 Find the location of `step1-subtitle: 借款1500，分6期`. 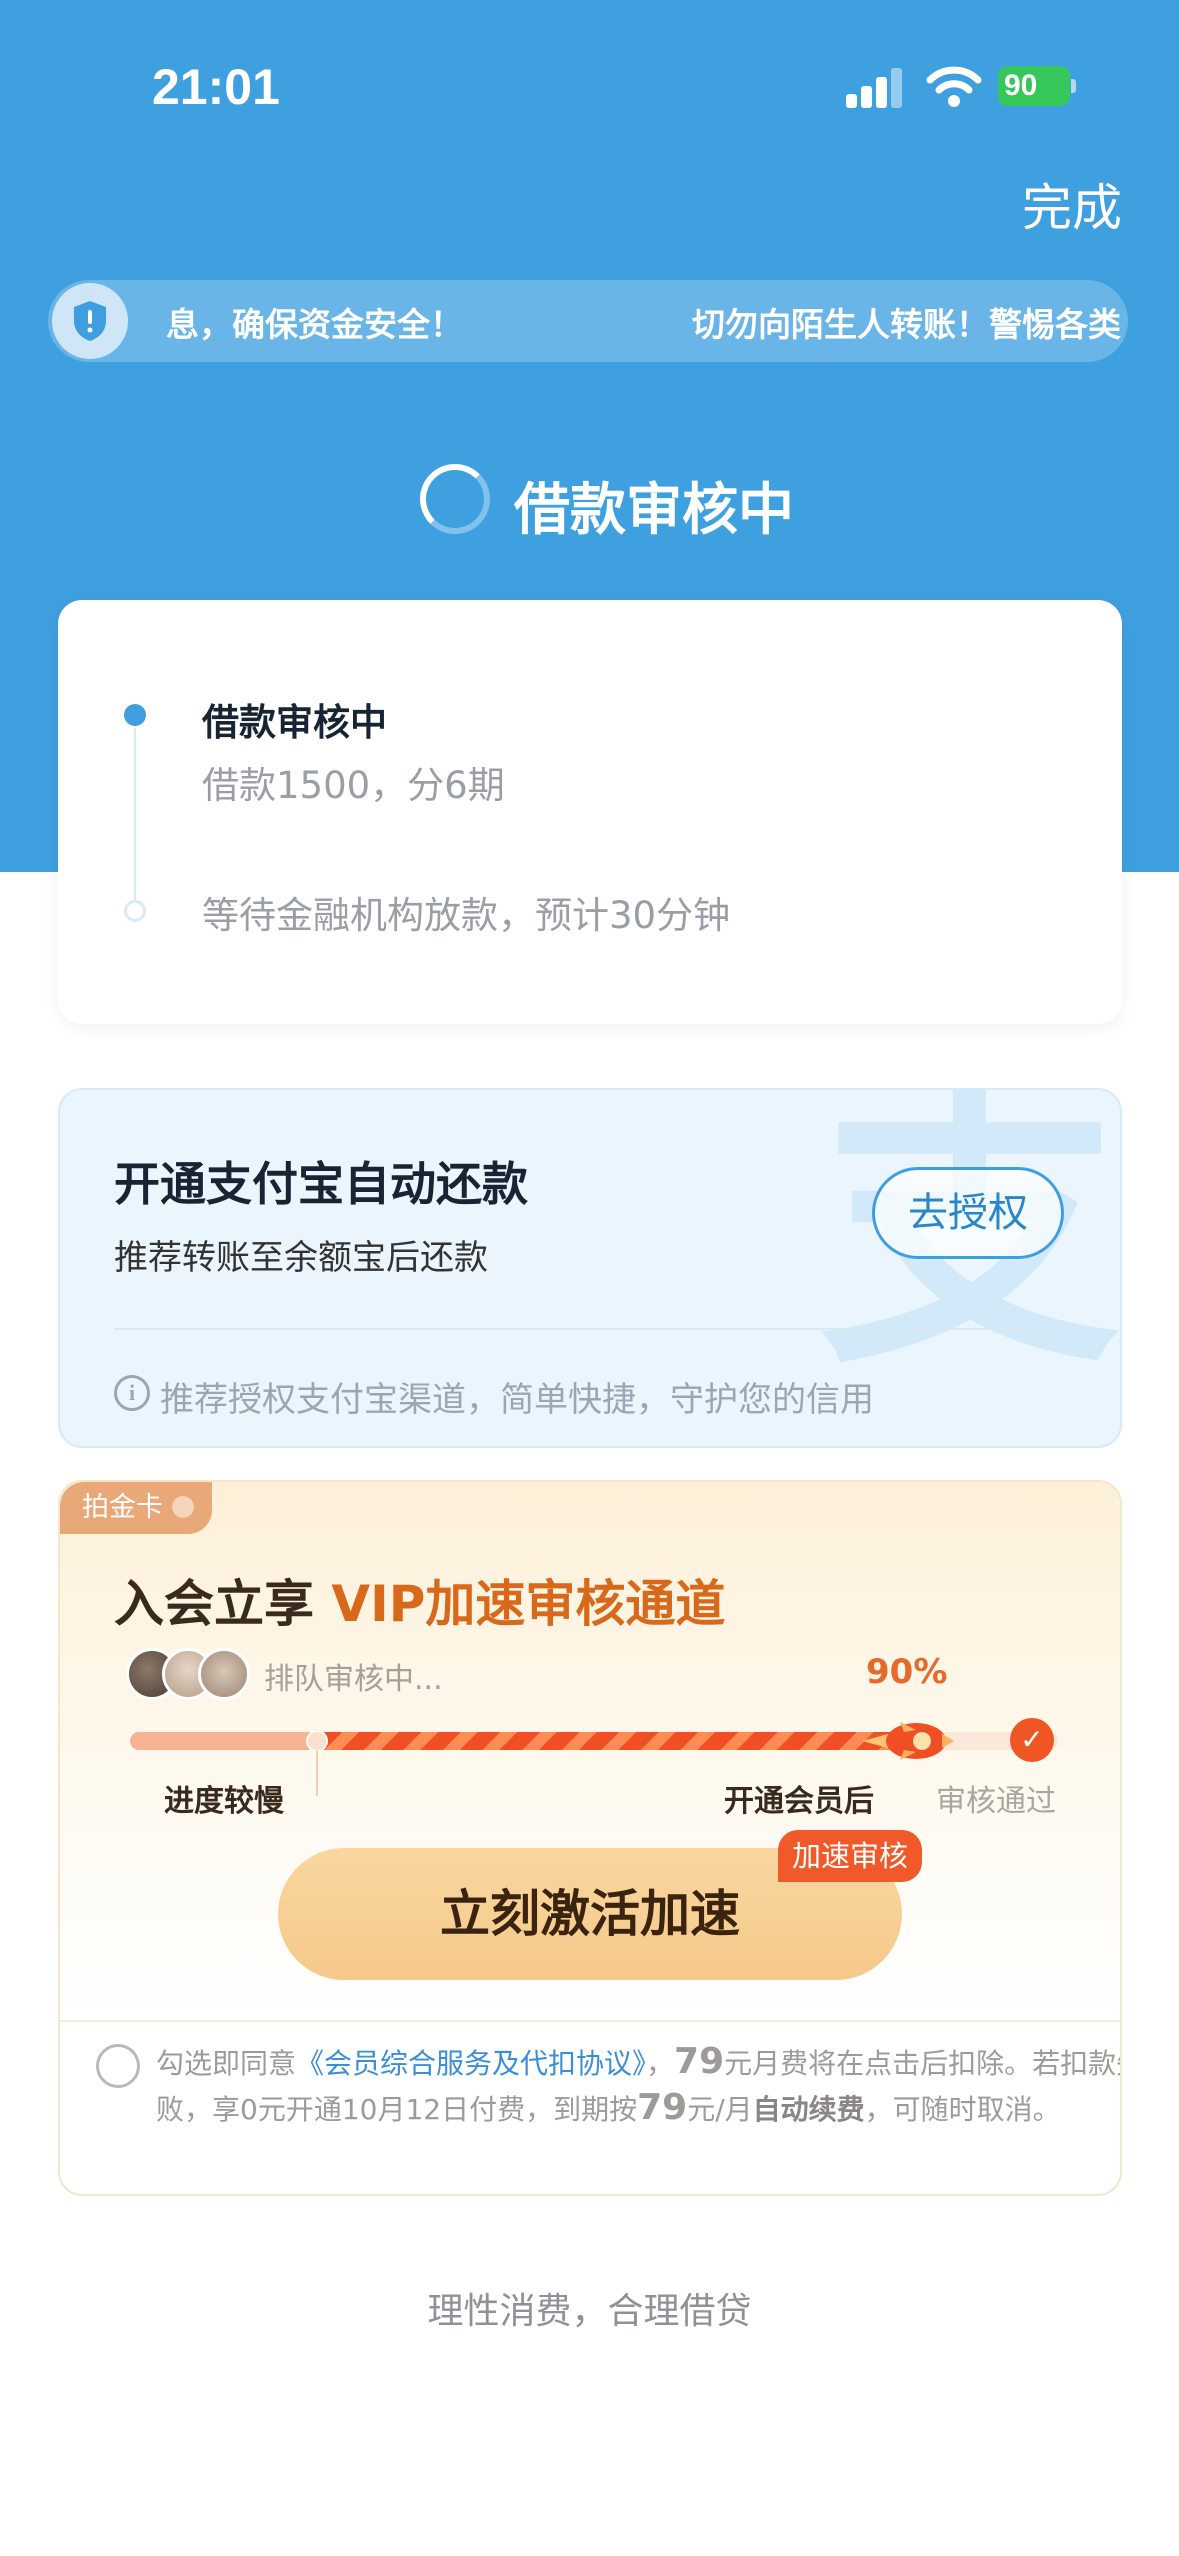

step1-subtitle: 借款1500，分6期 is located at coordinates (353, 785).